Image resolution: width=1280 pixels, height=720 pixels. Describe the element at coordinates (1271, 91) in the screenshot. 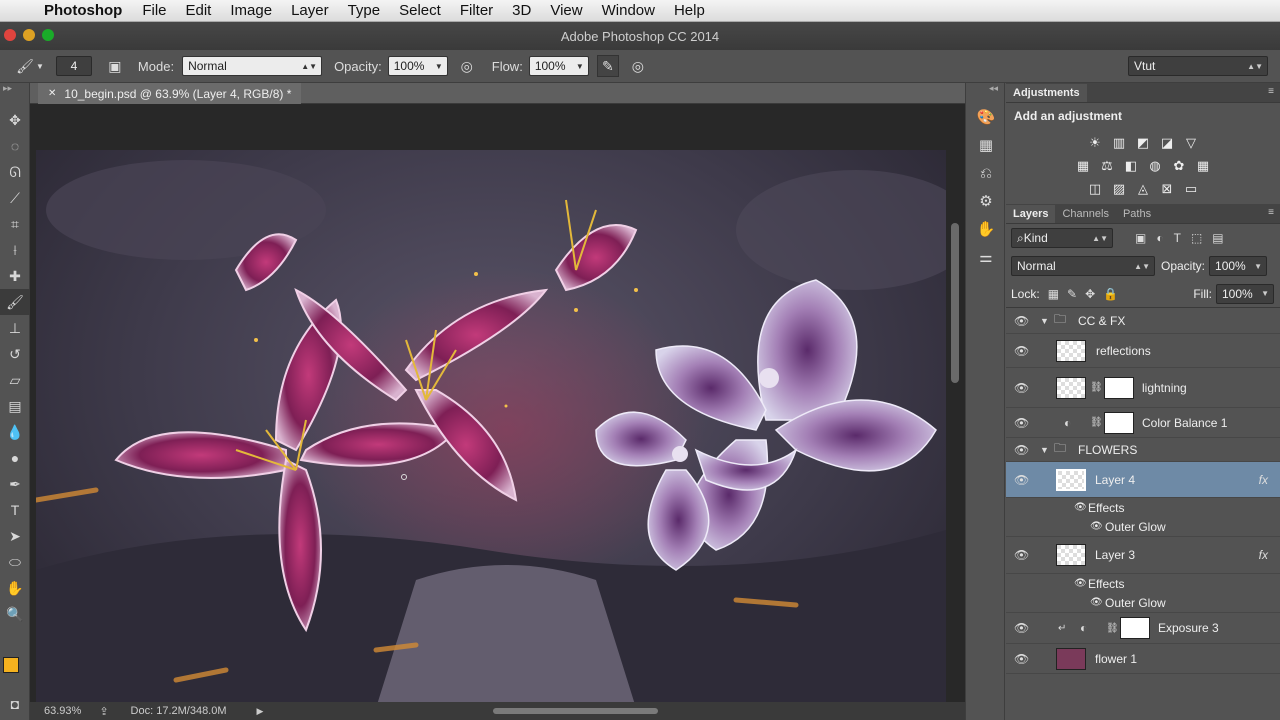

I see `panel-menu-icon: ≡` at that location.